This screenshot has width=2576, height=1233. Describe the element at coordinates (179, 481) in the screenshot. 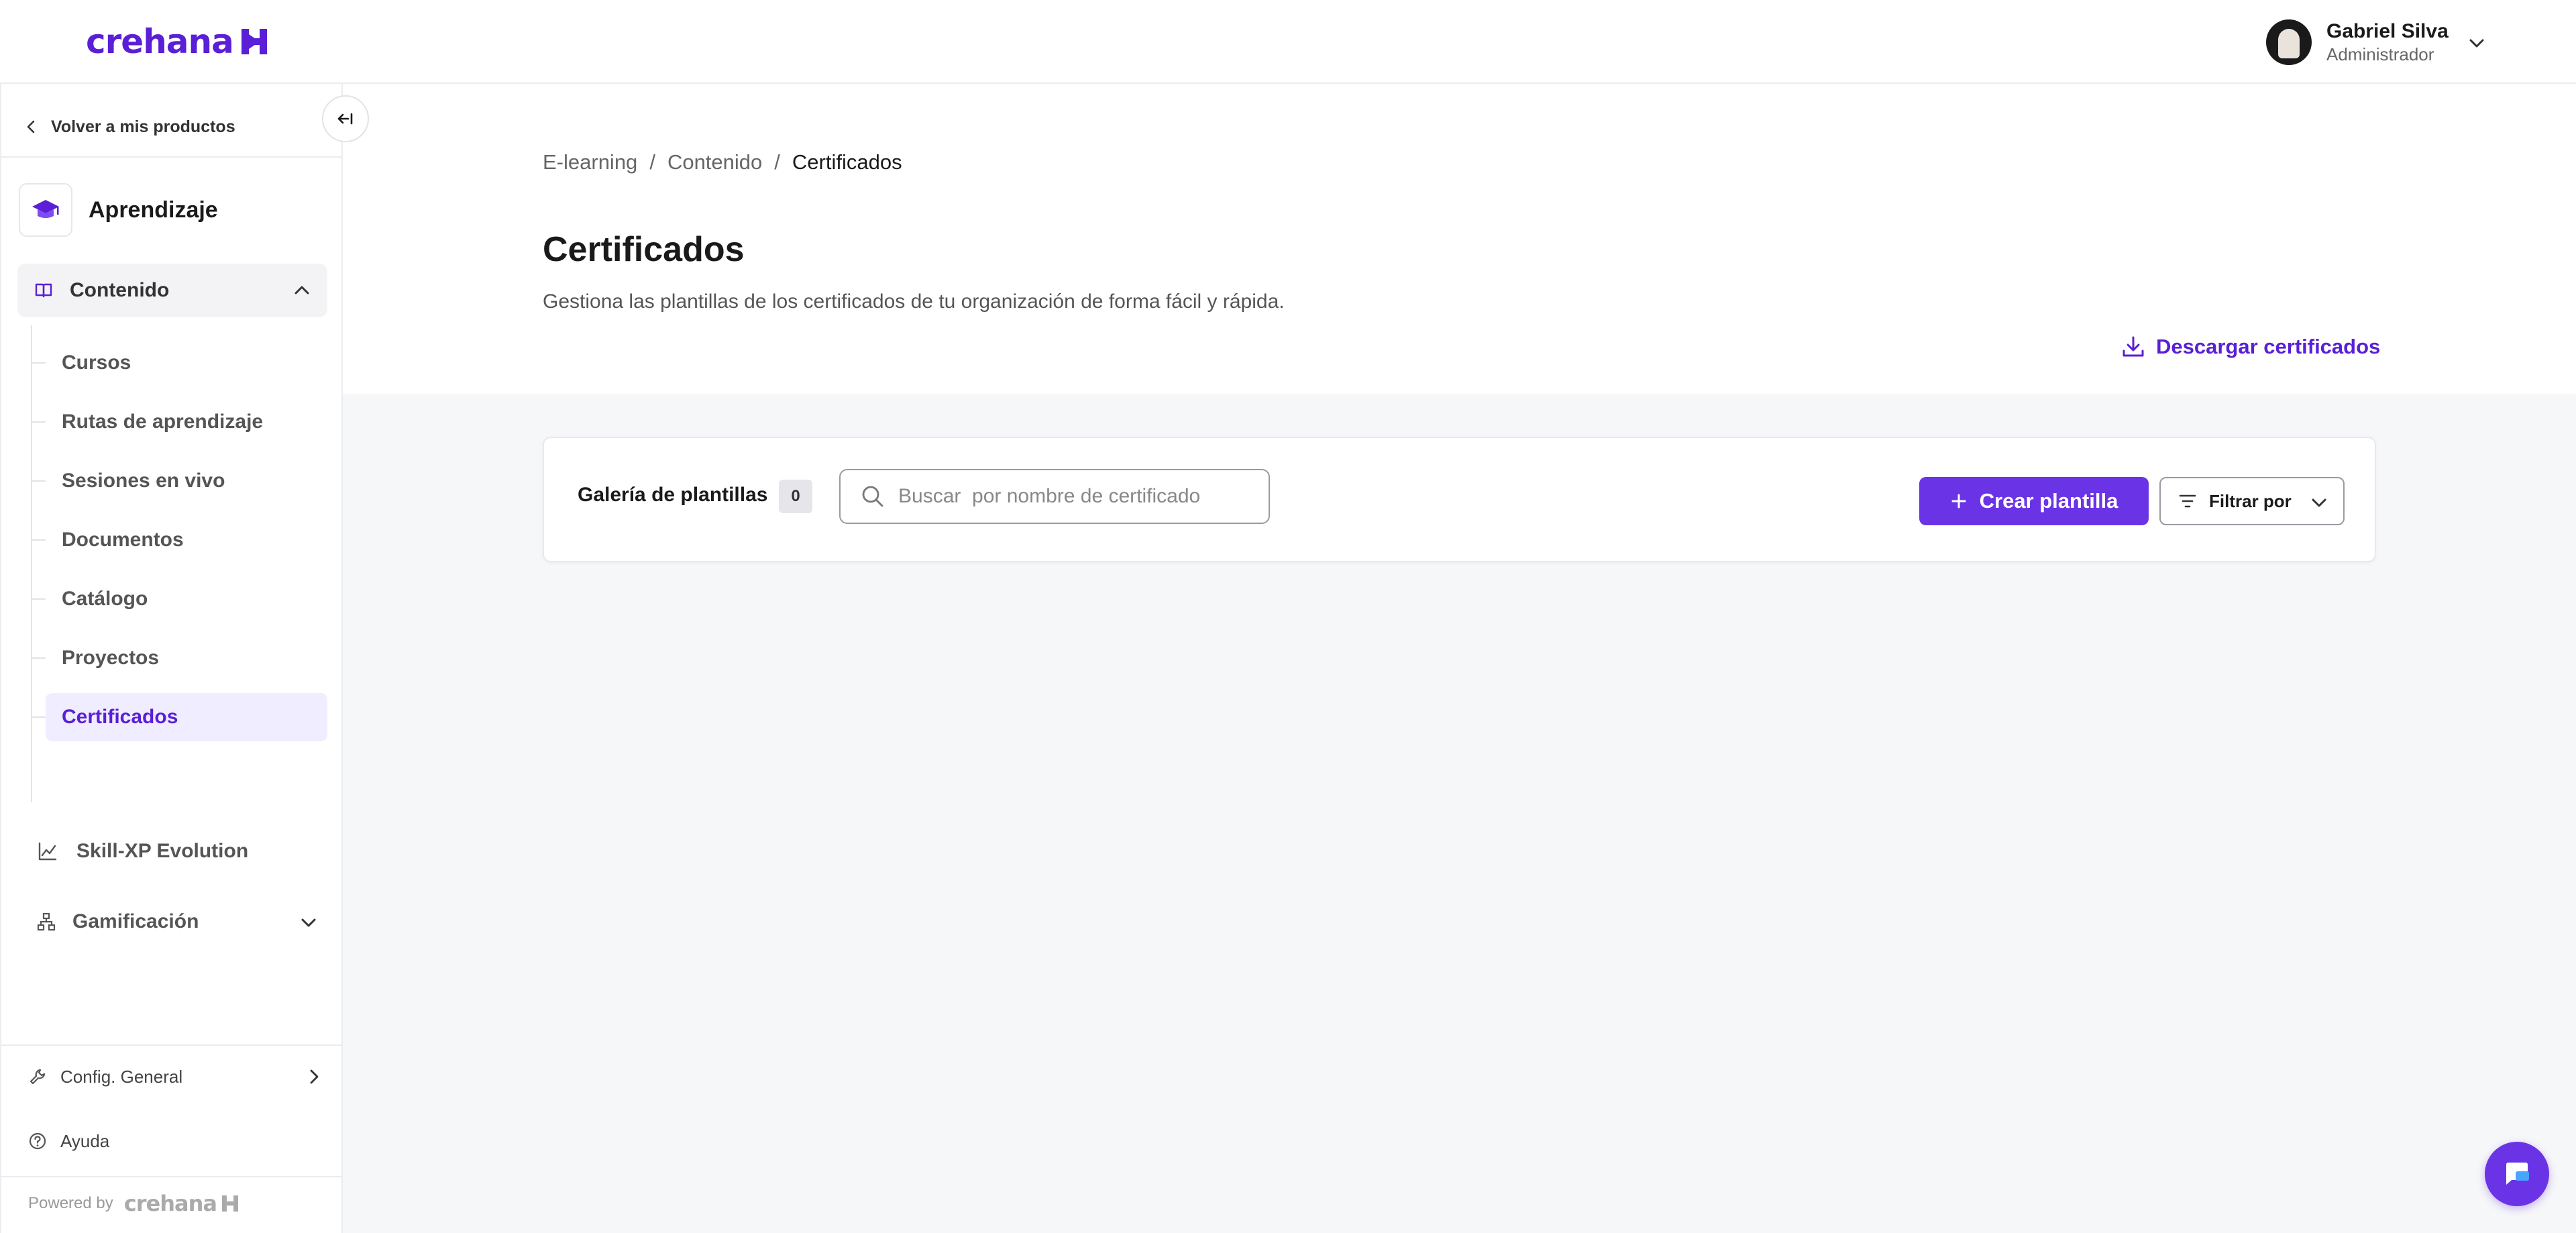

I see `sidebar-item-sesiones: Sesiones en vivo` at that location.